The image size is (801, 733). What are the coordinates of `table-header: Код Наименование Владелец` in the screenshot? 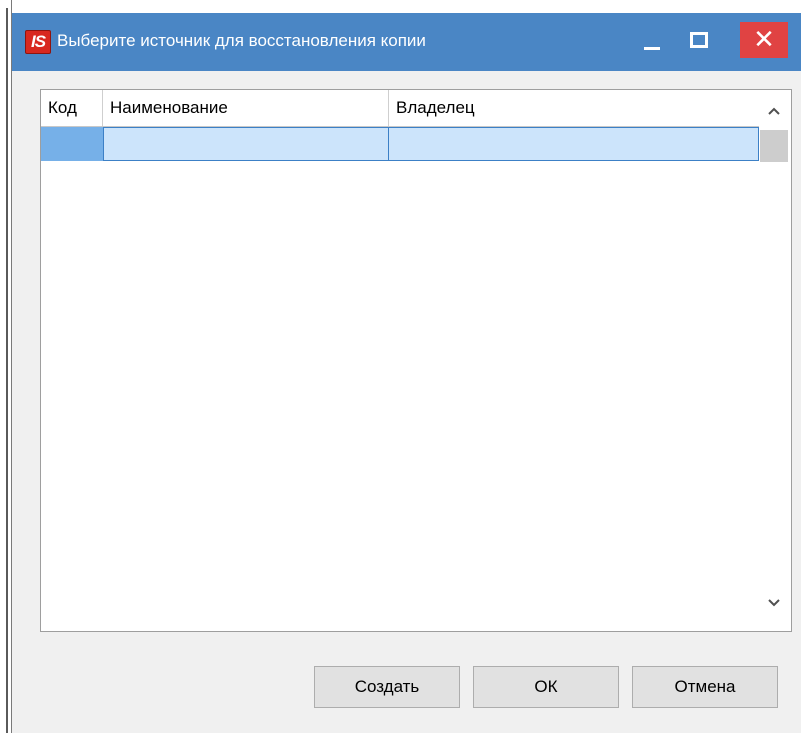 It's located at (400, 108).